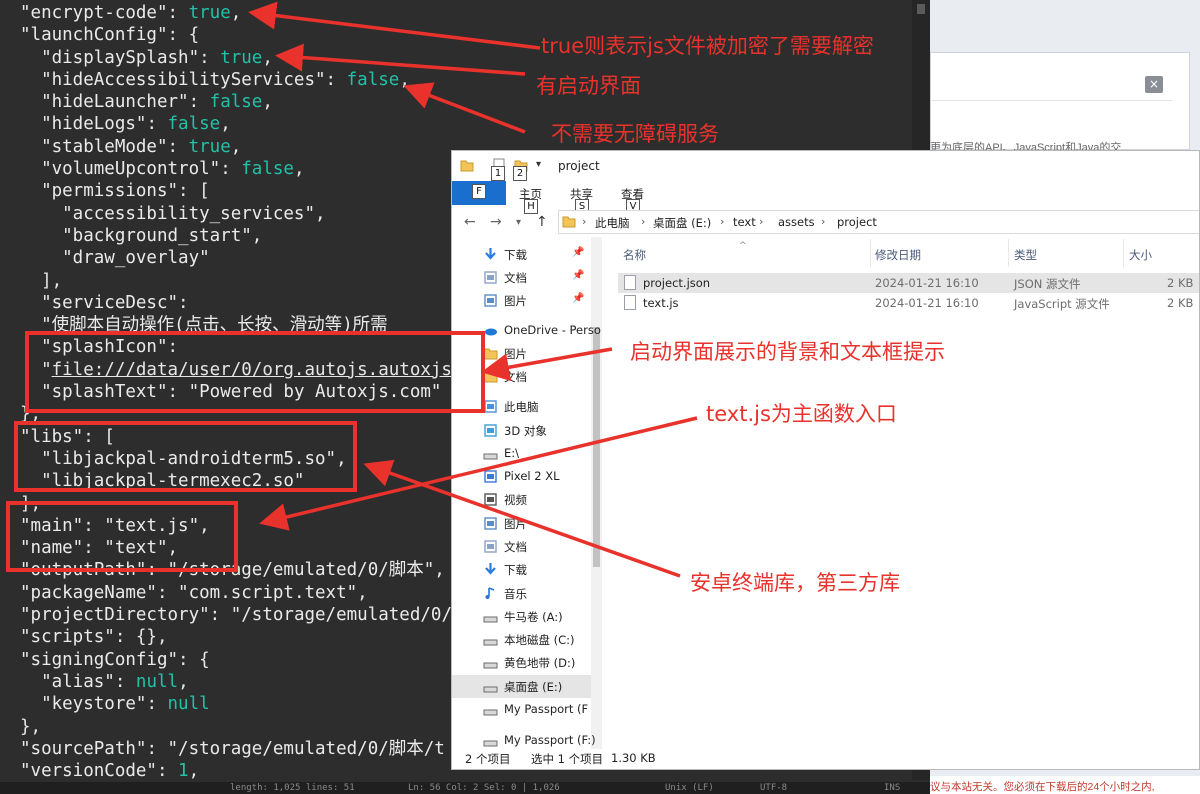 The image size is (1200, 794). I want to click on annotation-libs: 安卓终端库，第三方库, so click(795, 583).